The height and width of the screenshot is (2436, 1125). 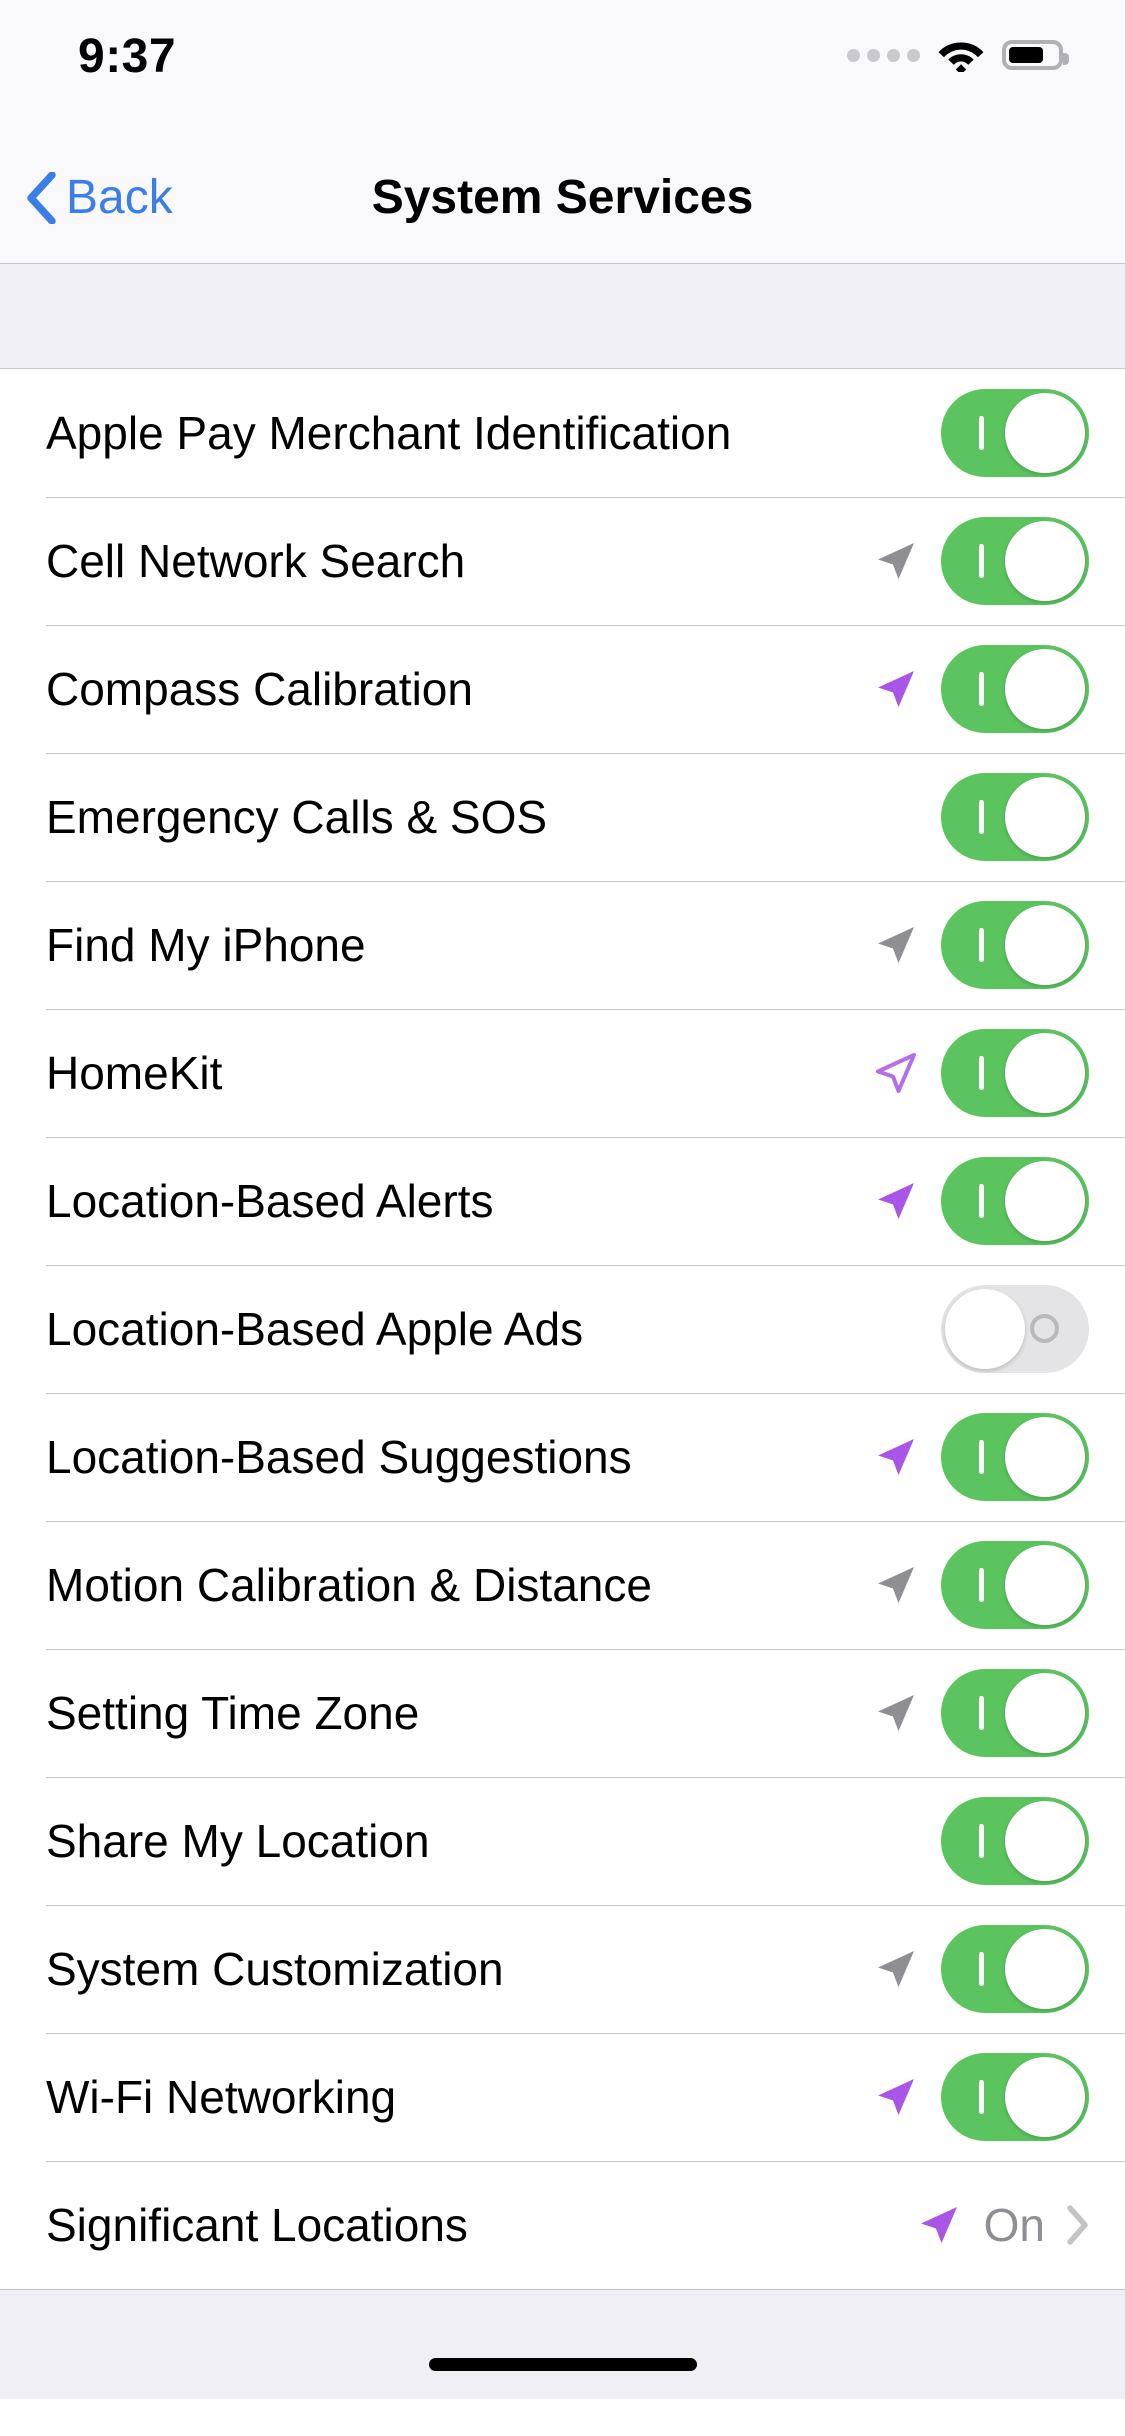 What do you see at coordinates (339, 1457) in the screenshot?
I see `row-label: Location-Based Suggestions` at bounding box center [339, 1457].